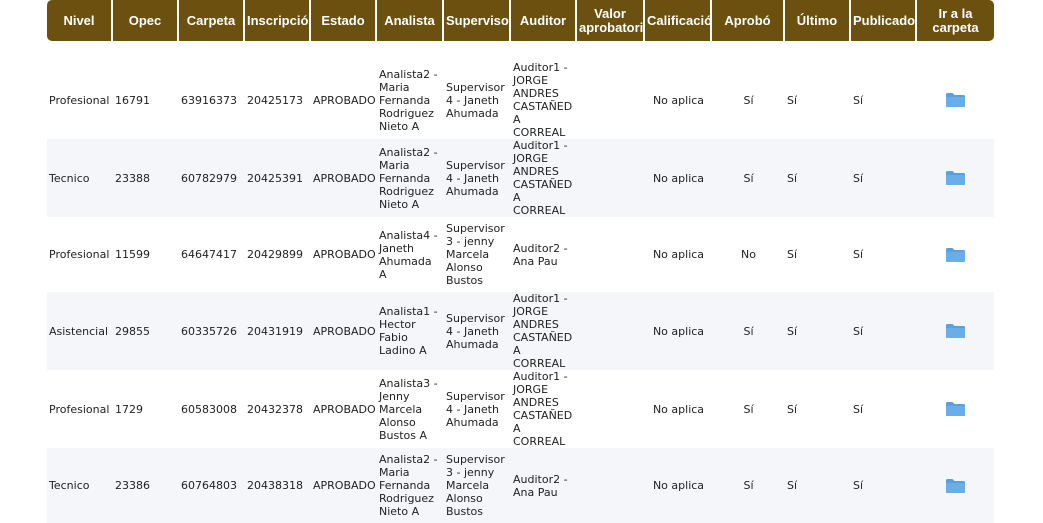 The width and height of the screenshot is (1043, 523). What do you see at coordinates (748, 20) in the screenshot?
I see `header-aprobo: Aprobó` at bounding box center [748, 20].